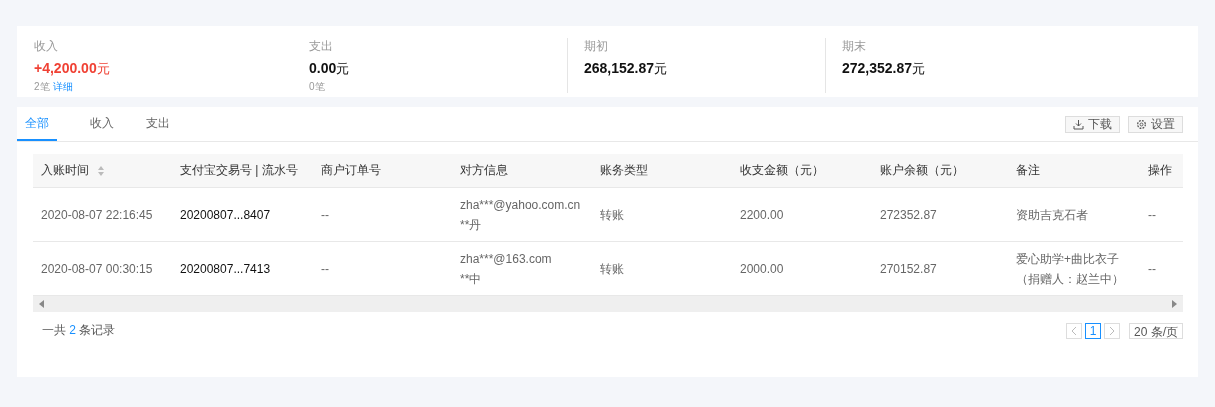 Image resolution: width=1215 pixels, height=407 pixels. I want to click on record-count: 一共 2 条记录, so click(79, 330).